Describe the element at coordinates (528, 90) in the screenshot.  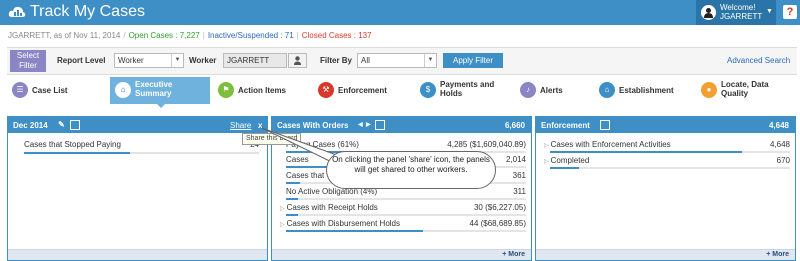
I see `bell-icon: ♪` at that location.